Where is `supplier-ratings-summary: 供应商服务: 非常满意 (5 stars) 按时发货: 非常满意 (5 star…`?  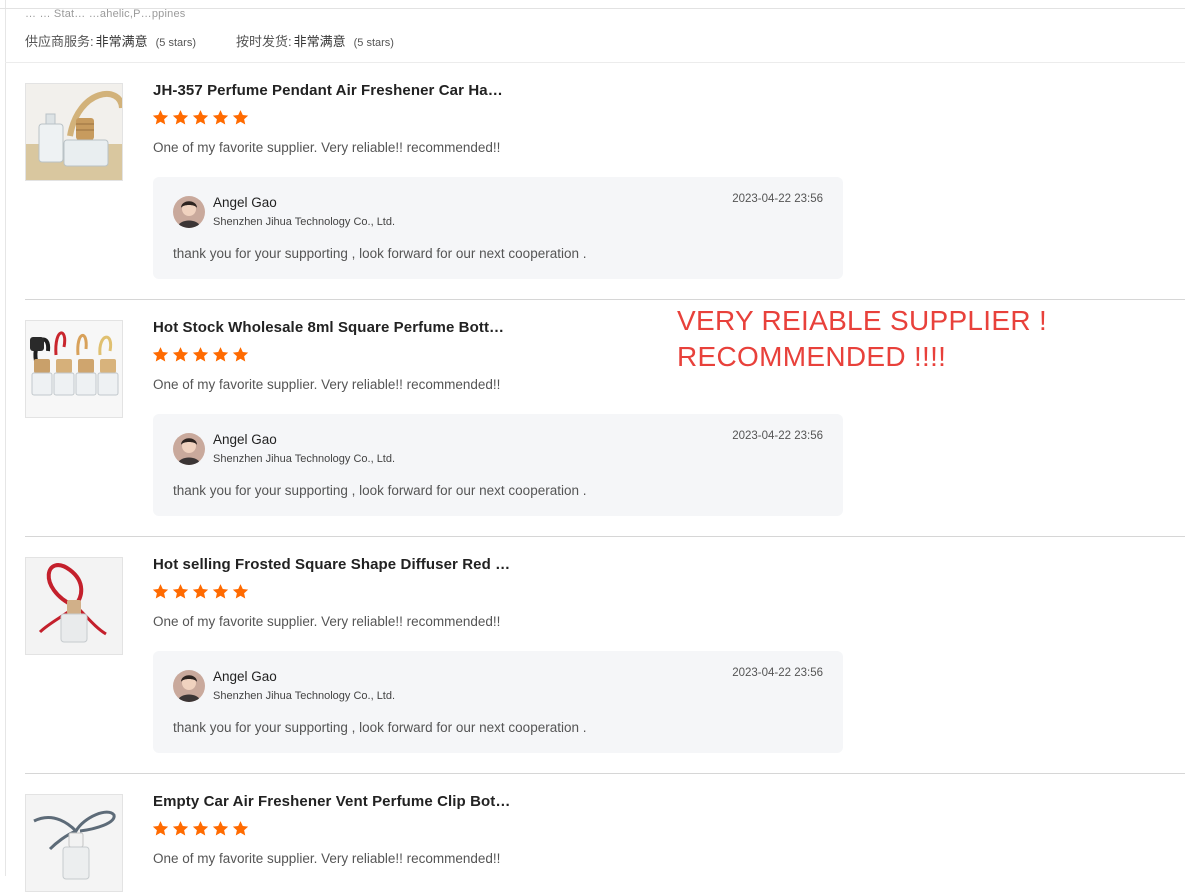
supplier-ratings-summary: 供应商服务: 非常满意 (5 stars) 按时发货: 非常满意 (5 star… is located at coordinates (209, 40).